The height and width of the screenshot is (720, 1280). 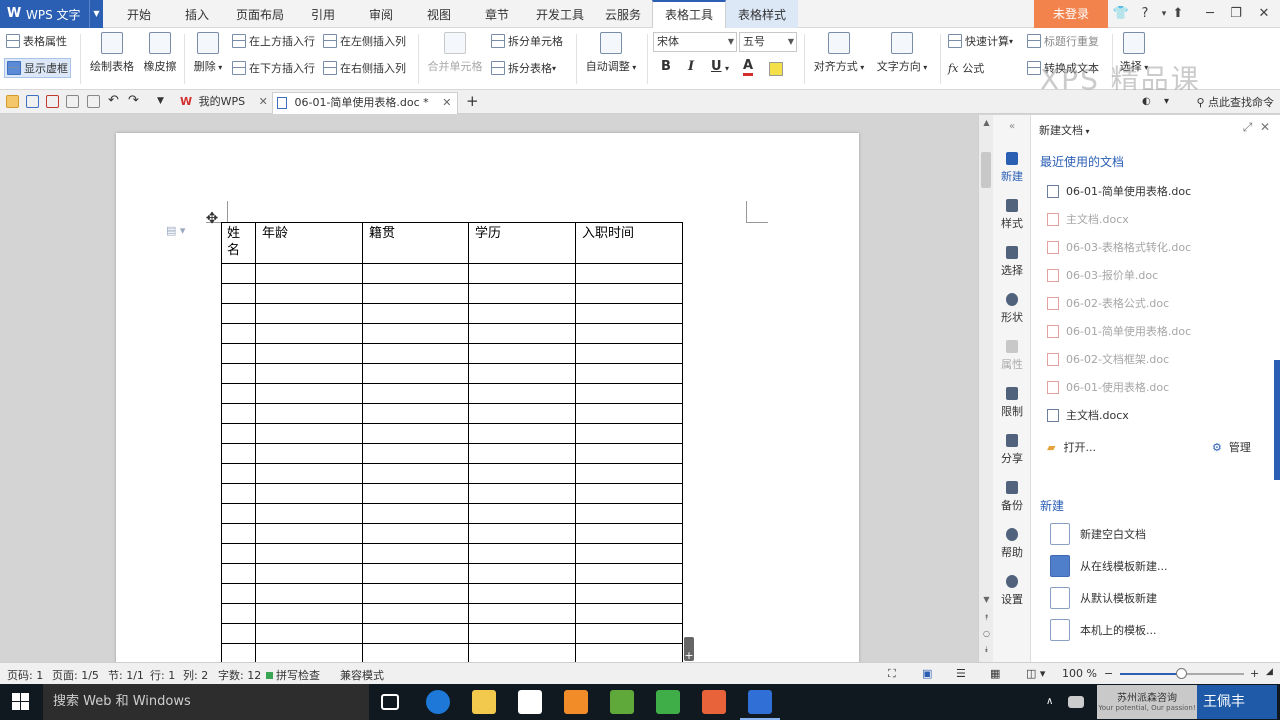 I want to click on table-header-cell: 姓 名, so click(x=238, y=243).